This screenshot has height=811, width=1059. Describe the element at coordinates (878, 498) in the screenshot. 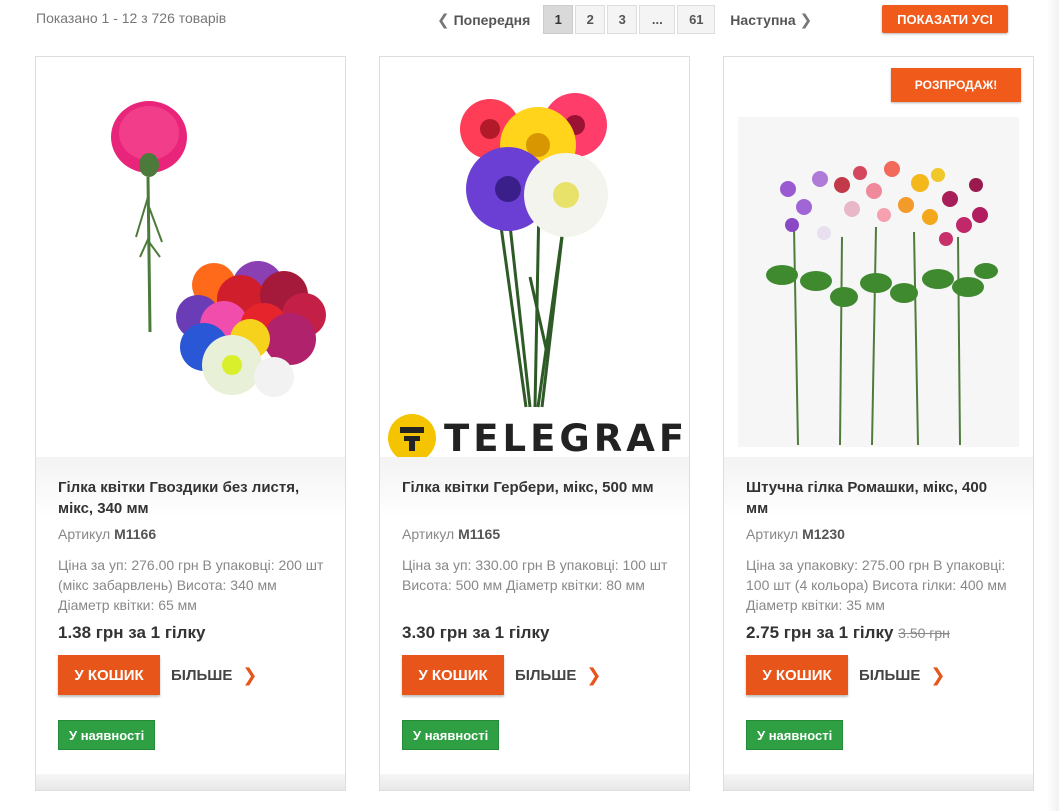

I see `product-title: Штучна гілка Ромашки, мікс, 400 мм` at that location.